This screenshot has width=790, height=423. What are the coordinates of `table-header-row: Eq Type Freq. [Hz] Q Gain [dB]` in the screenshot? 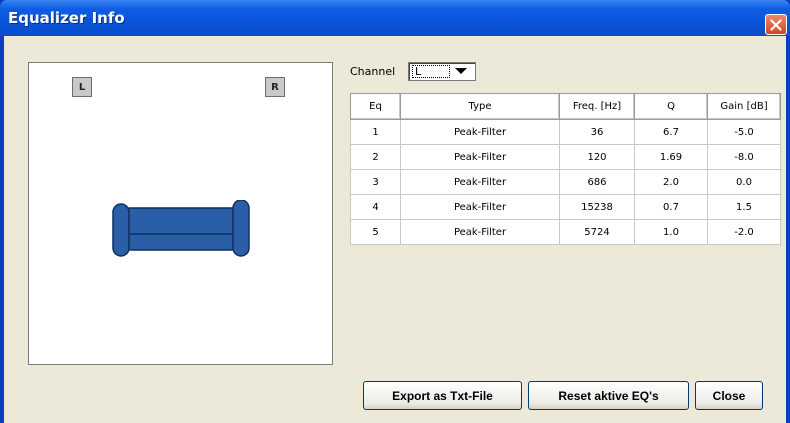 It's located at (565, 106).